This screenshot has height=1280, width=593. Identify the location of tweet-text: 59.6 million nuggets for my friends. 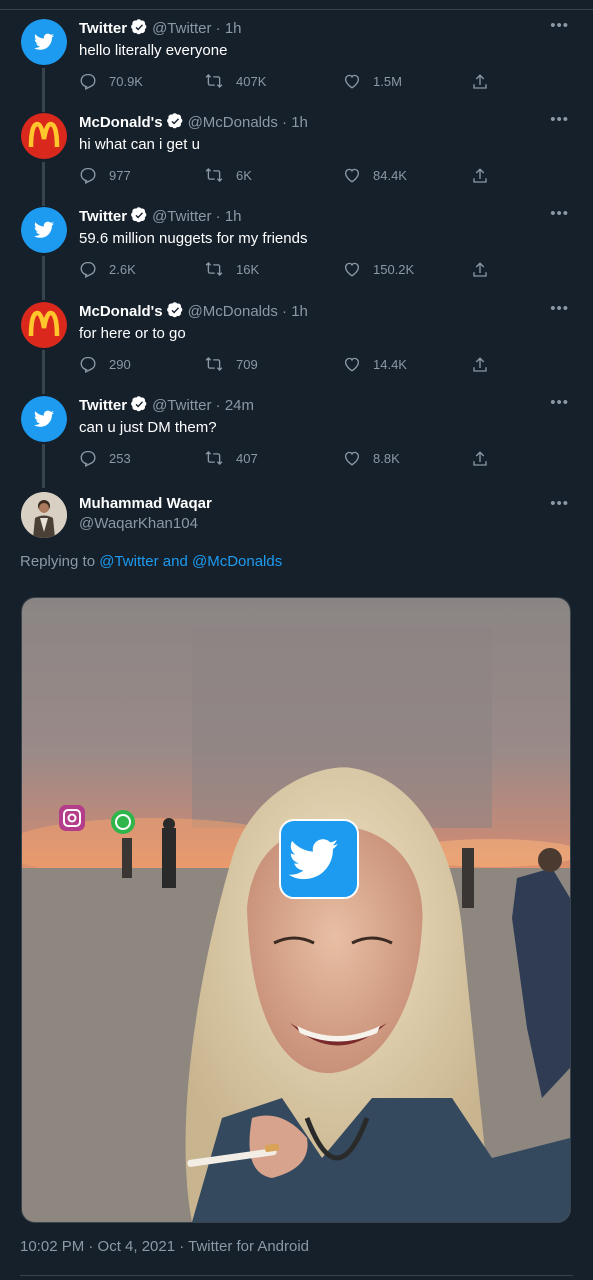
(193, 238).